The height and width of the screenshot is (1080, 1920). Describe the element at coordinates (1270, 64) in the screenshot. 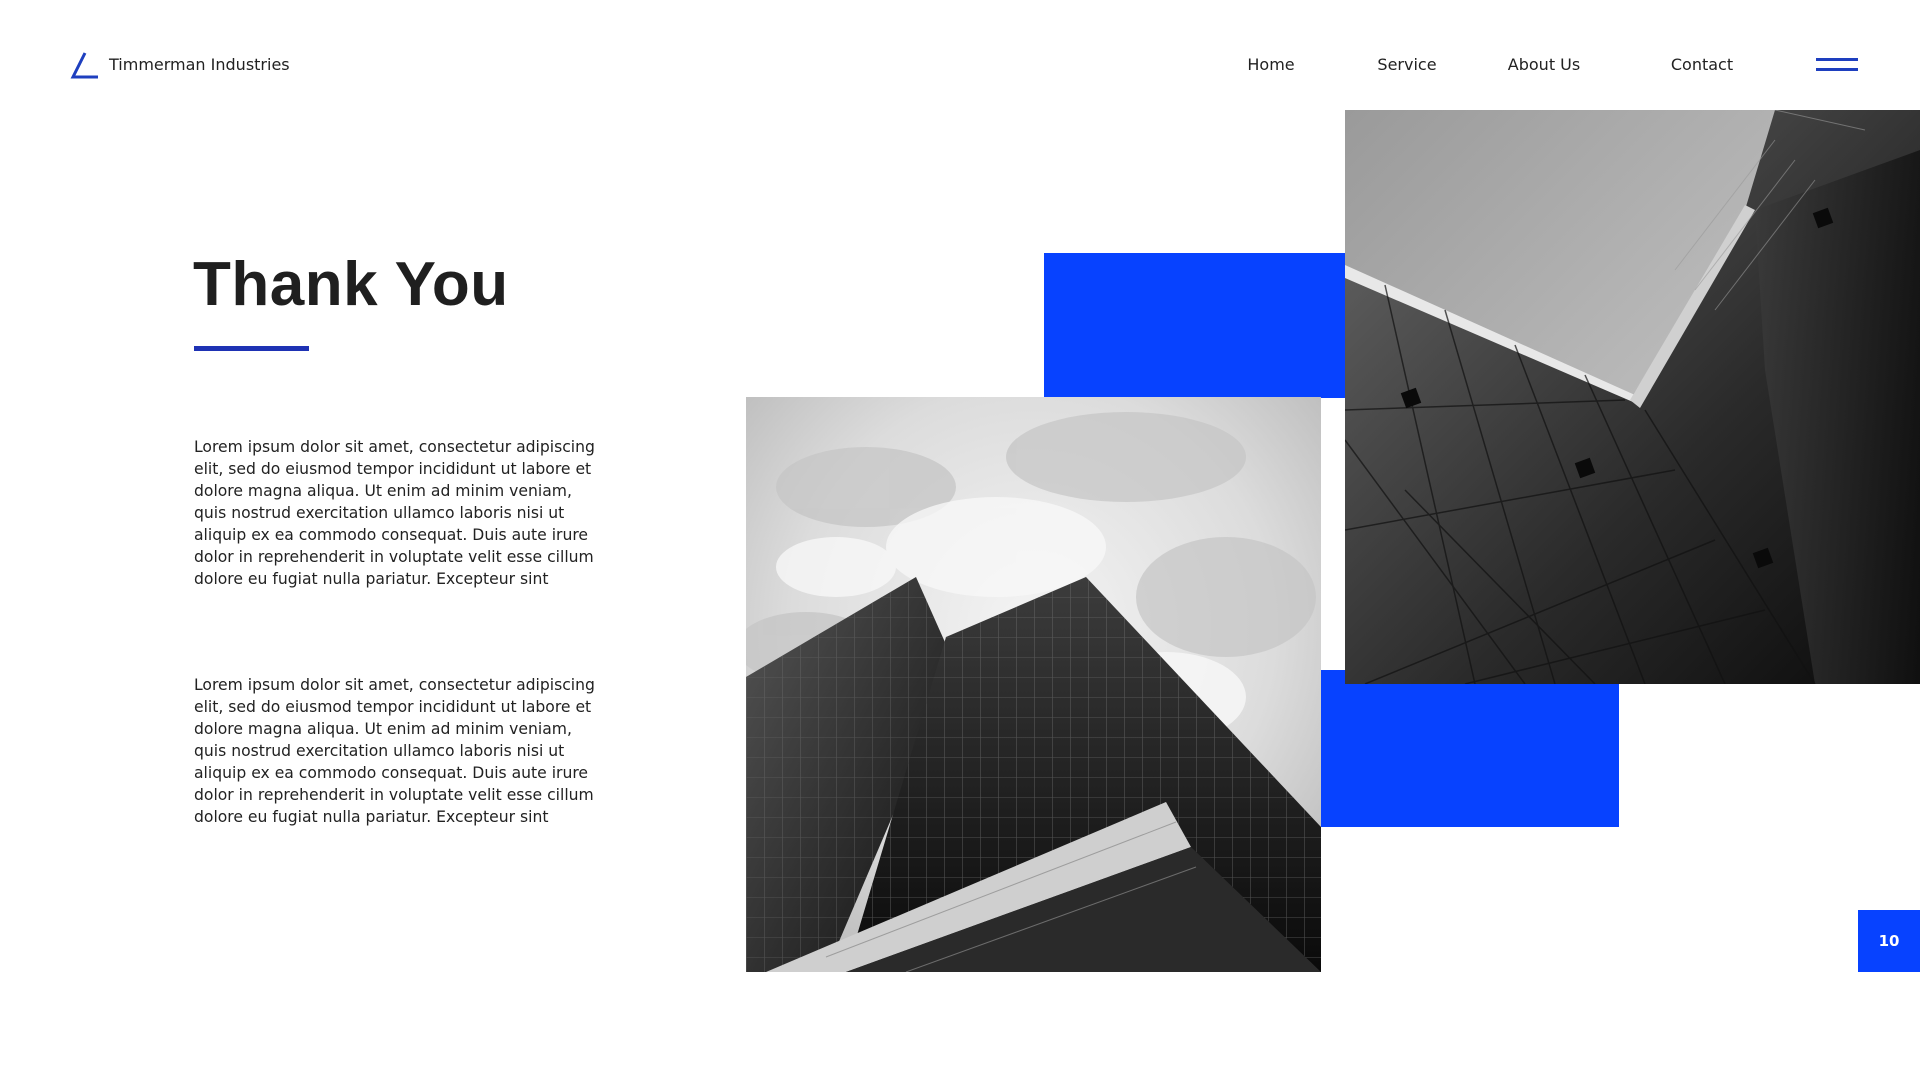

I see `nav-home: Home` at that location.